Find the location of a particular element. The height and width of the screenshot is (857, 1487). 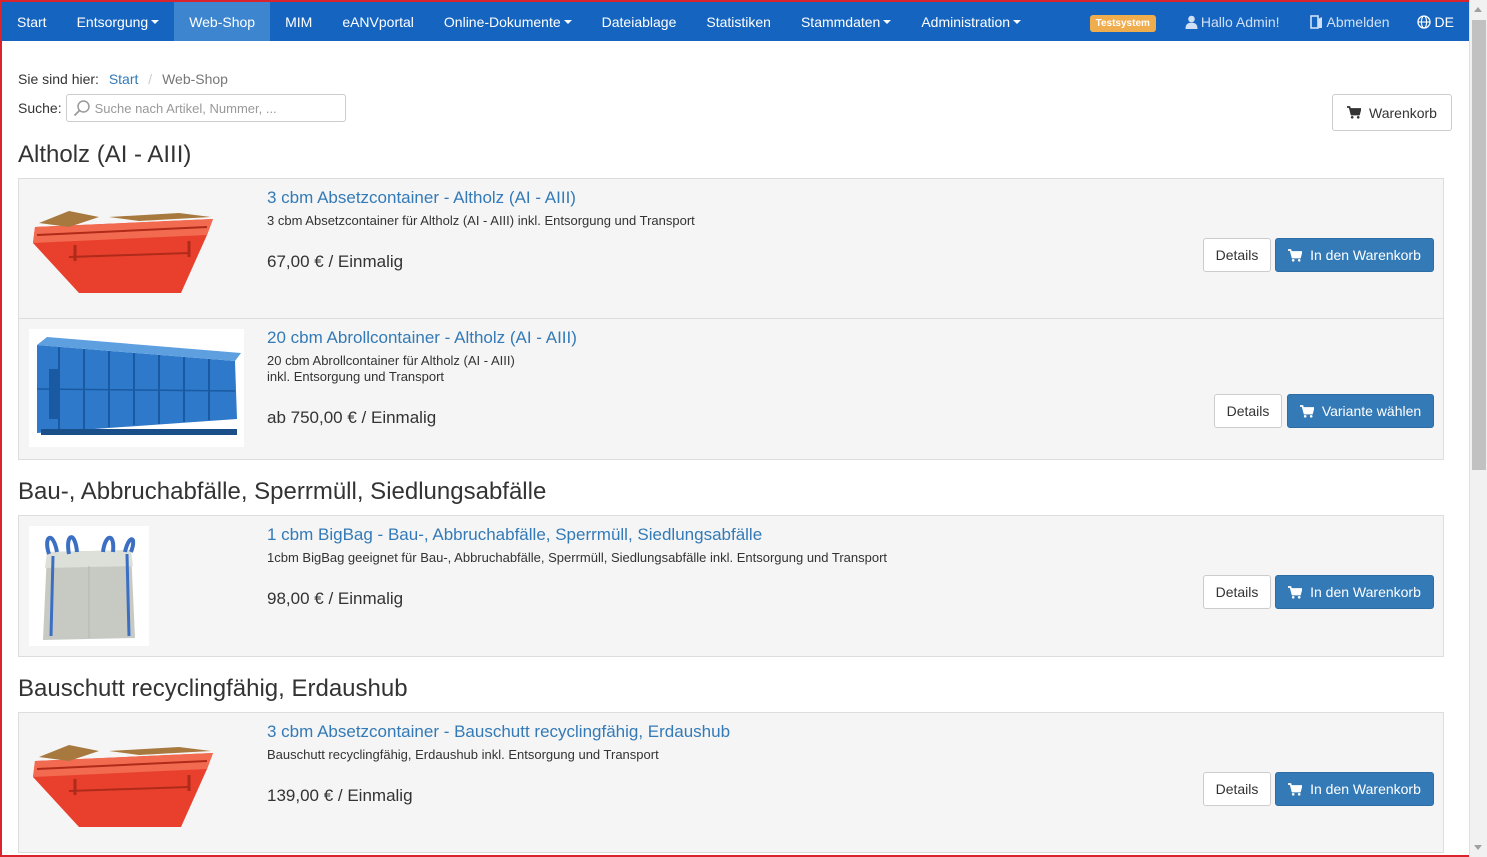

product-price: ab 750,00 € / Einmalig is located at coordinates (352, 417).